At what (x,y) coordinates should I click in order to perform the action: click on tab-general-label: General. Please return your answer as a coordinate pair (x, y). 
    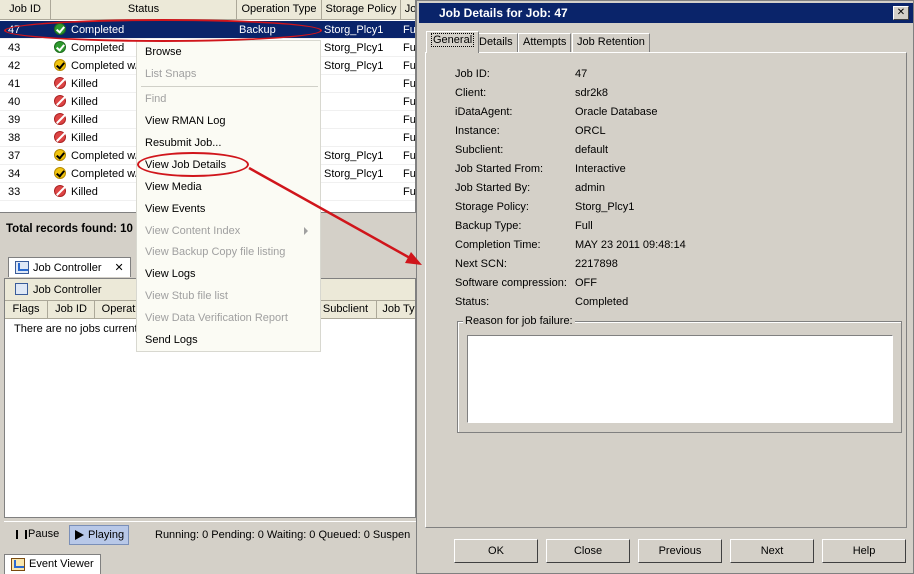
    Looking at the image, I should click on (453, 40).